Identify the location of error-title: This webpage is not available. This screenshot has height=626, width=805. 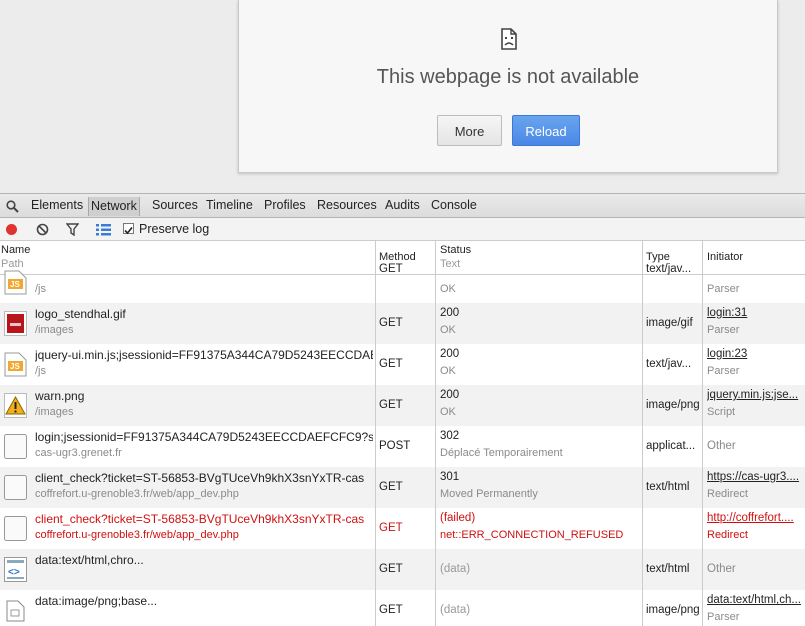
(508, 77).